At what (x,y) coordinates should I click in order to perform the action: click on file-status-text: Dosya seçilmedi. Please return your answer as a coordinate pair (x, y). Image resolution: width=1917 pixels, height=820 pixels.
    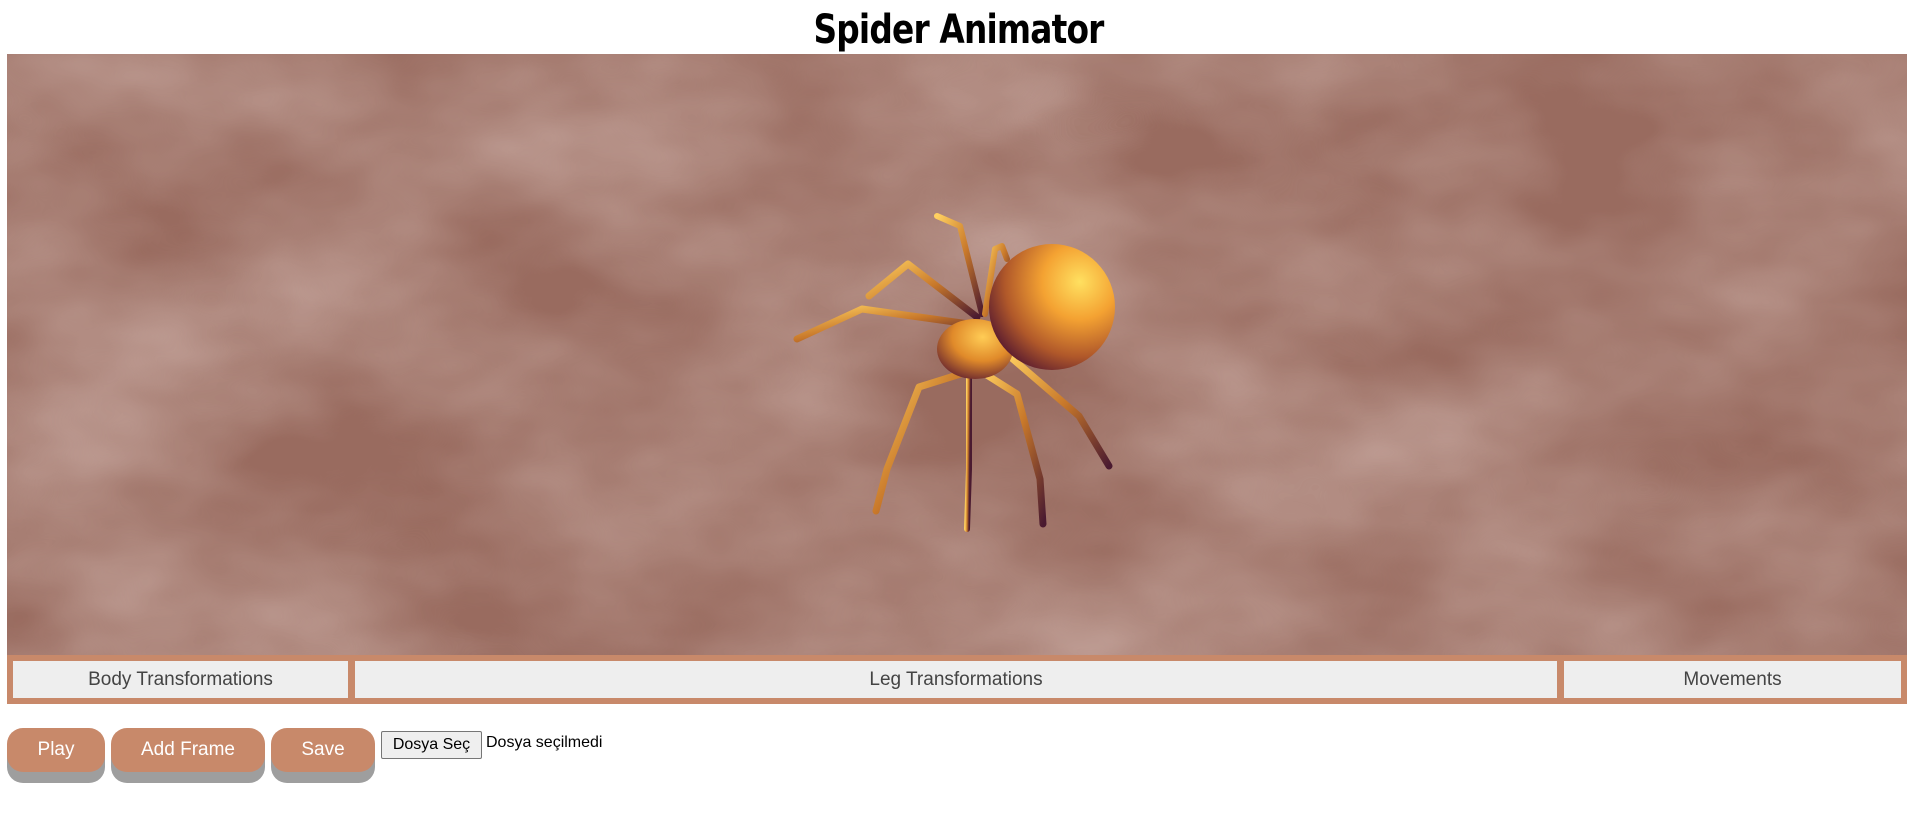
    Looking at the image, I should click on (544, 742).